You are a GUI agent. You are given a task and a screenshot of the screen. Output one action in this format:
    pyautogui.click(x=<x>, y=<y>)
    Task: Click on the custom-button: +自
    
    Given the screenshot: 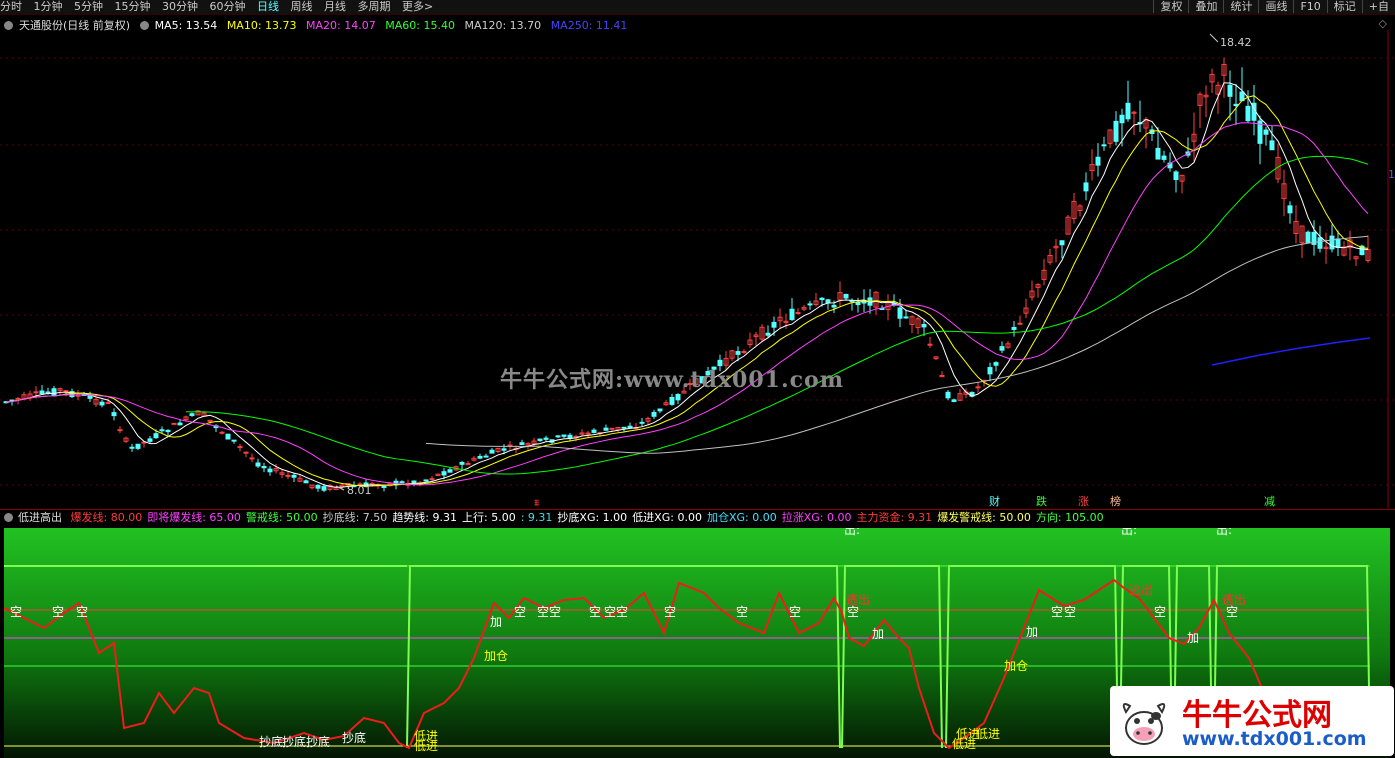 What is the action you would take?
    pyautogui.click(x=1378, y=6)
    